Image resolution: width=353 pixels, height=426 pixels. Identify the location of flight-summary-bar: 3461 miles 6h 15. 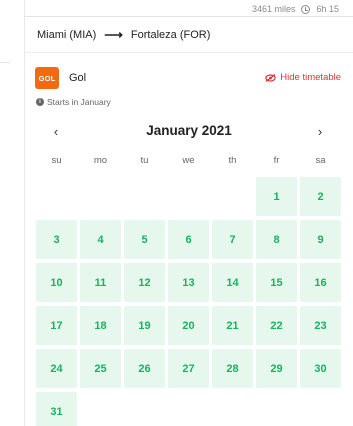
(189, 8).